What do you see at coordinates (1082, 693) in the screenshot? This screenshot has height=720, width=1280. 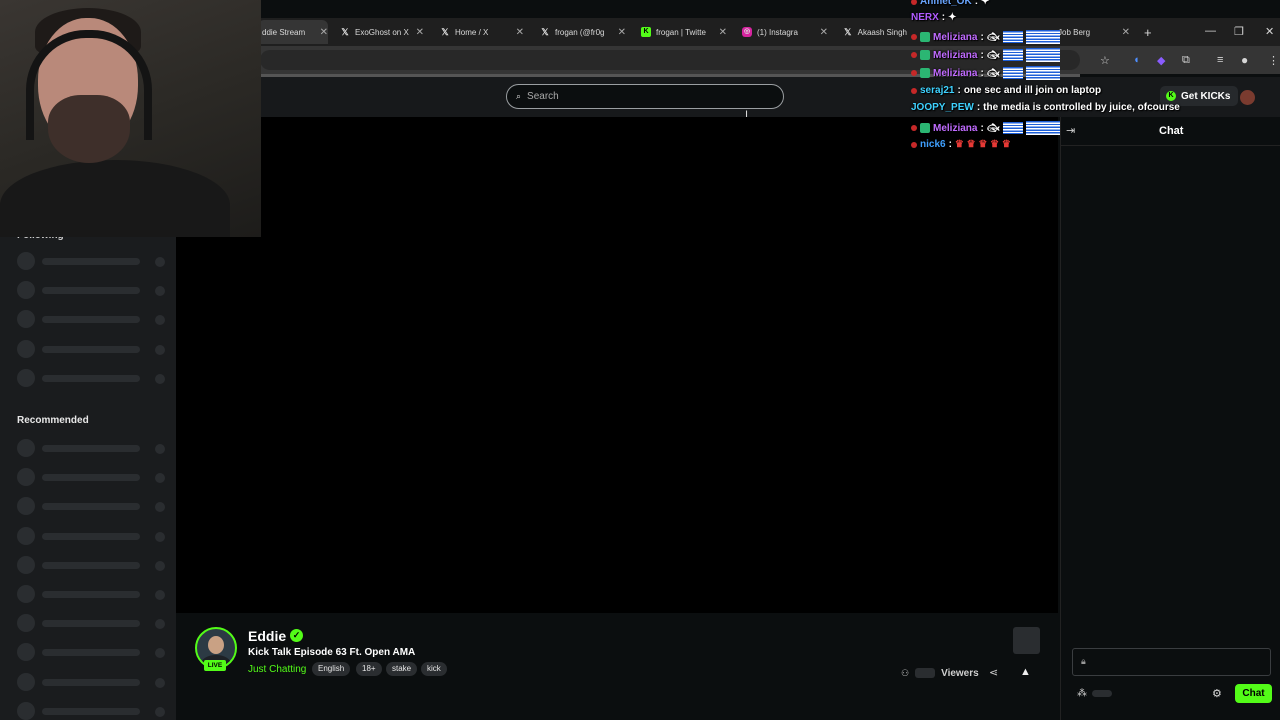 I see `emote-icon: ⁂` at bounding box center [1082, 693].